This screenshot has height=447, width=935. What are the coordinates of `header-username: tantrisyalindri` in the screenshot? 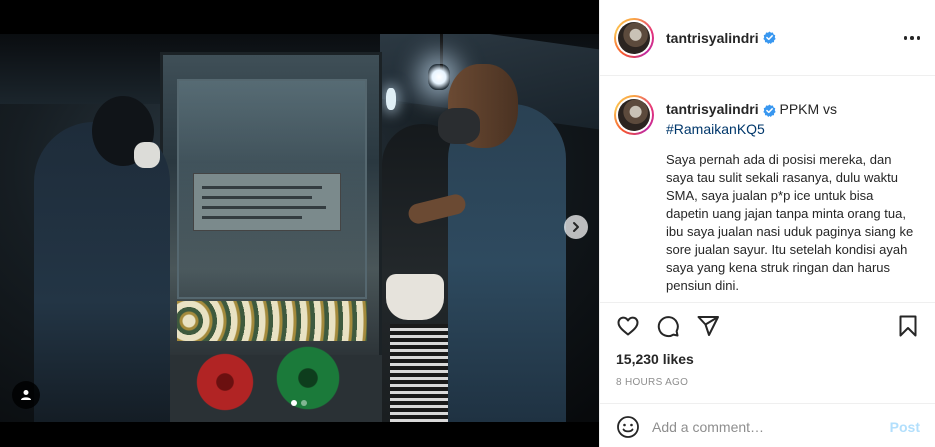 It's located at (712, 38).